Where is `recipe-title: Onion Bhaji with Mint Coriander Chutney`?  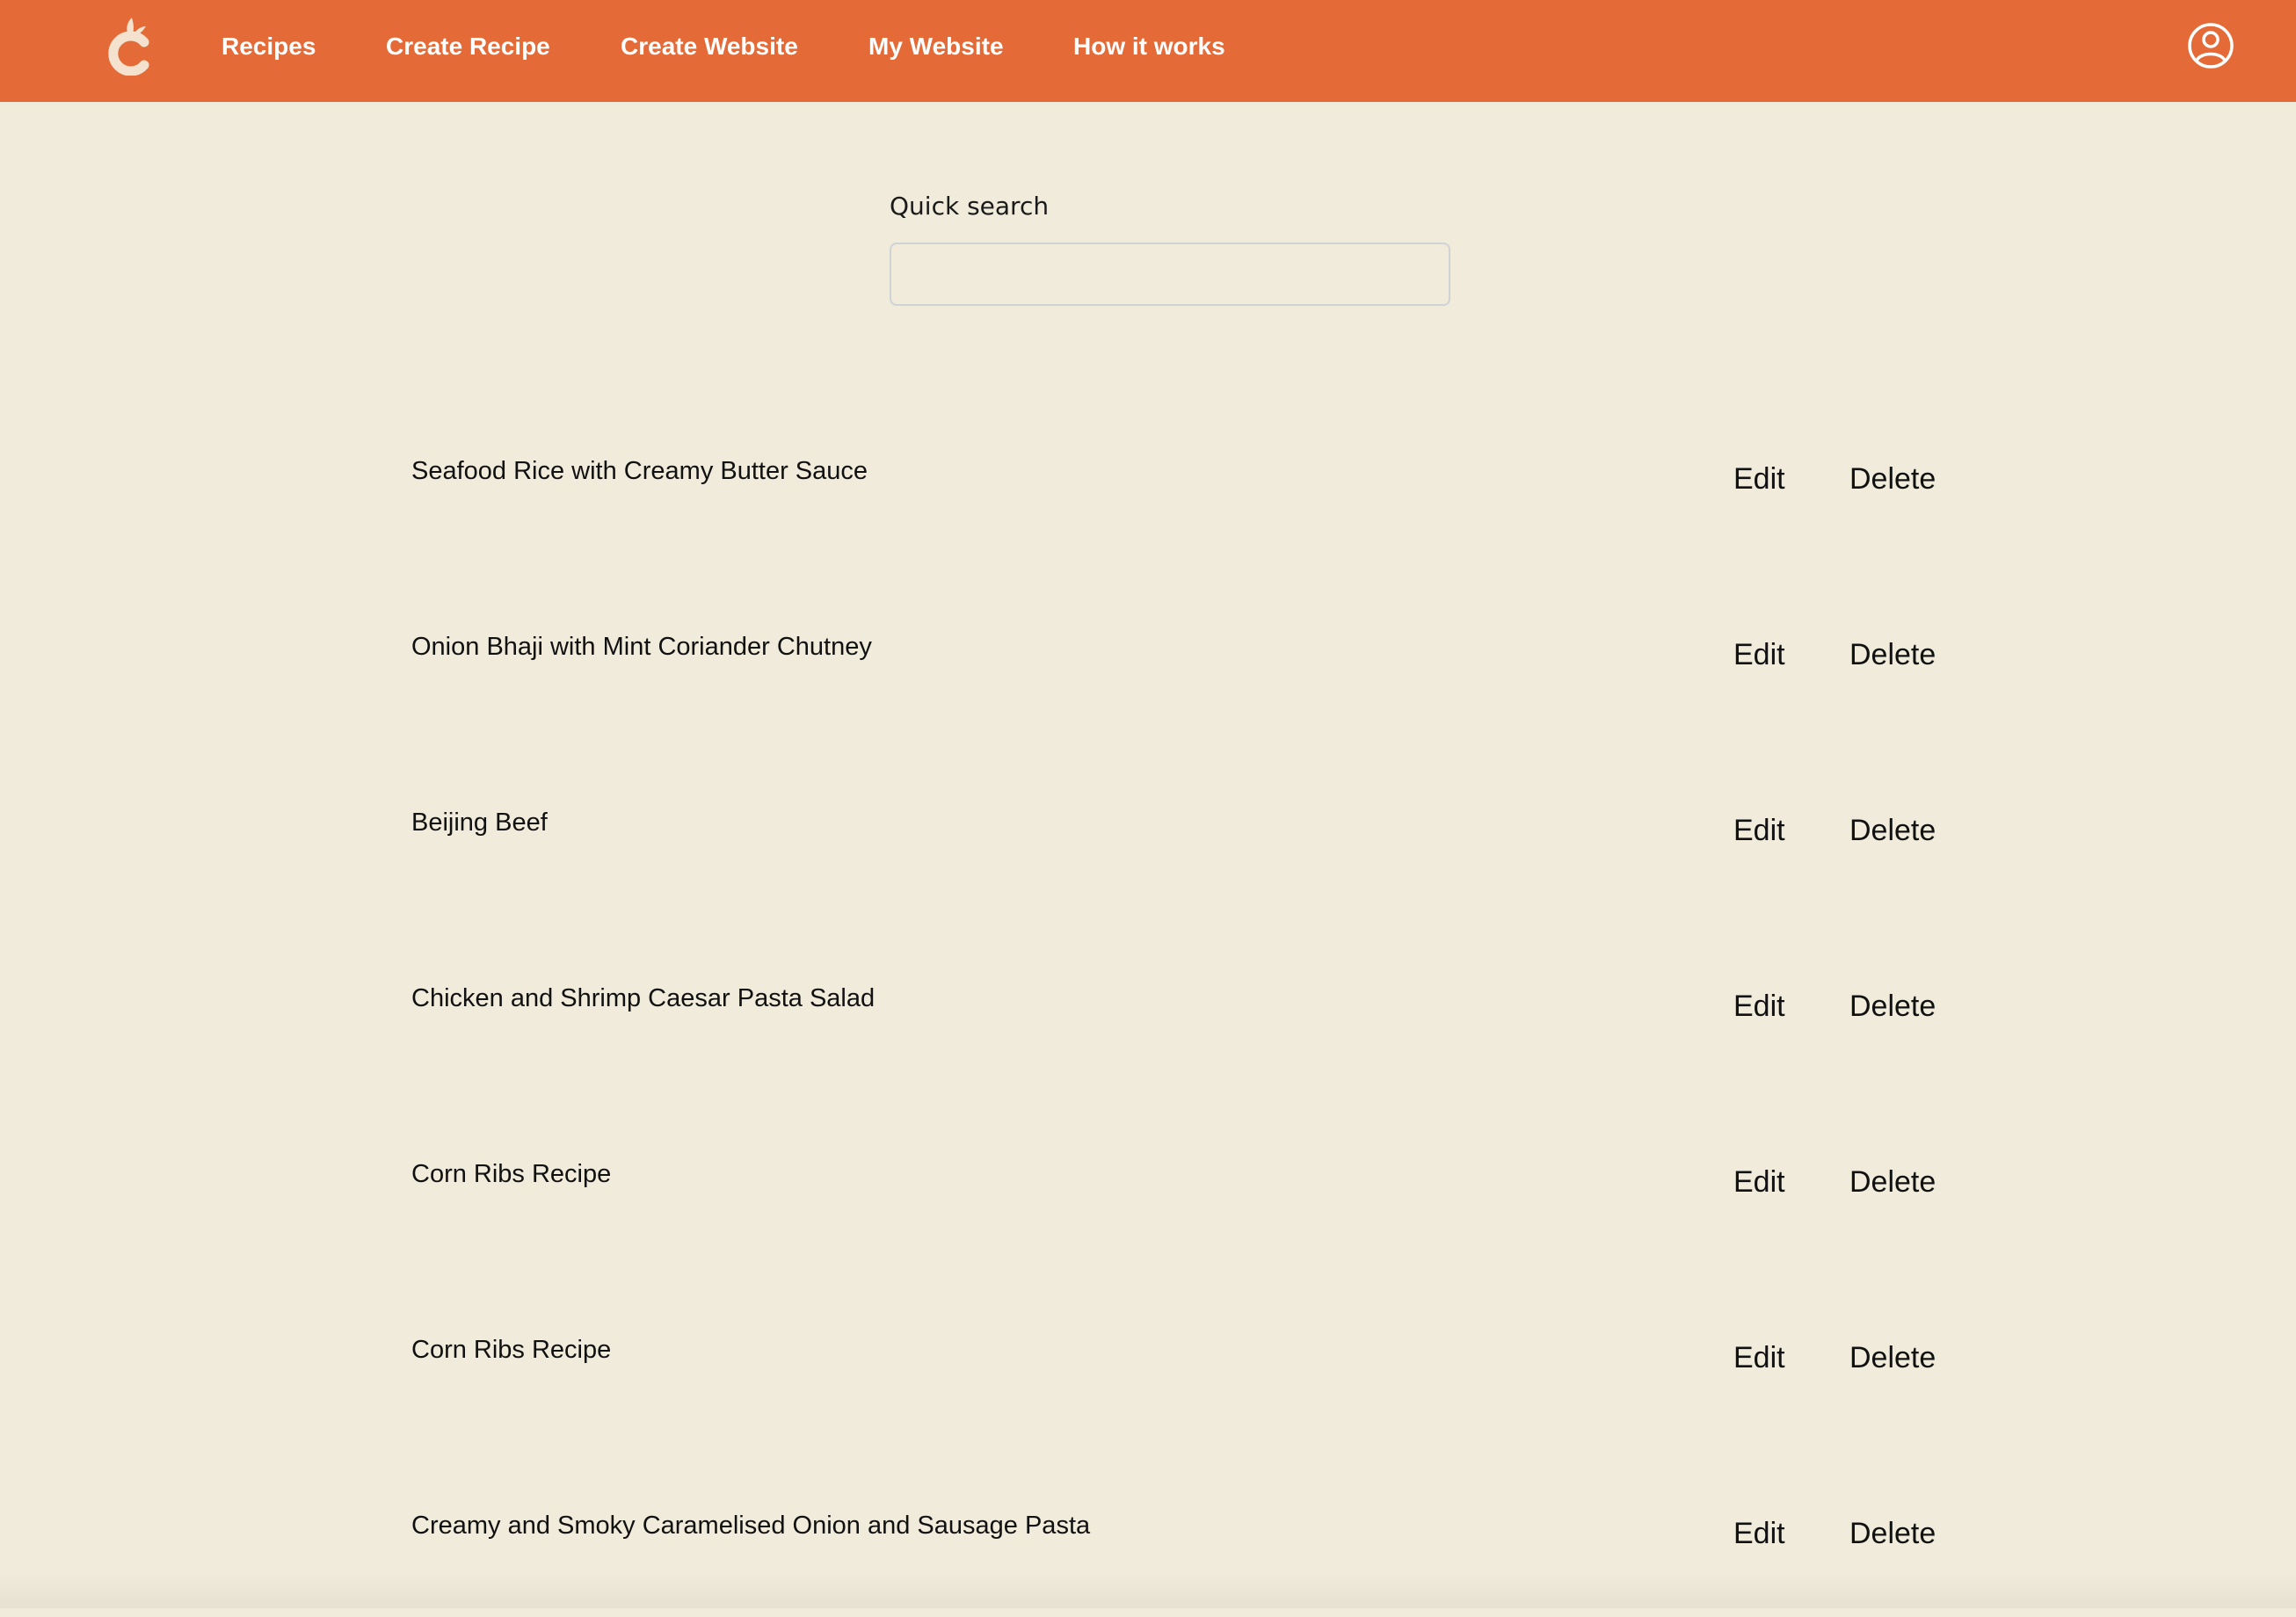 recipe-title: Onion Bhaji with Mint Coriander Chutney is located at coordinates (641, 647).